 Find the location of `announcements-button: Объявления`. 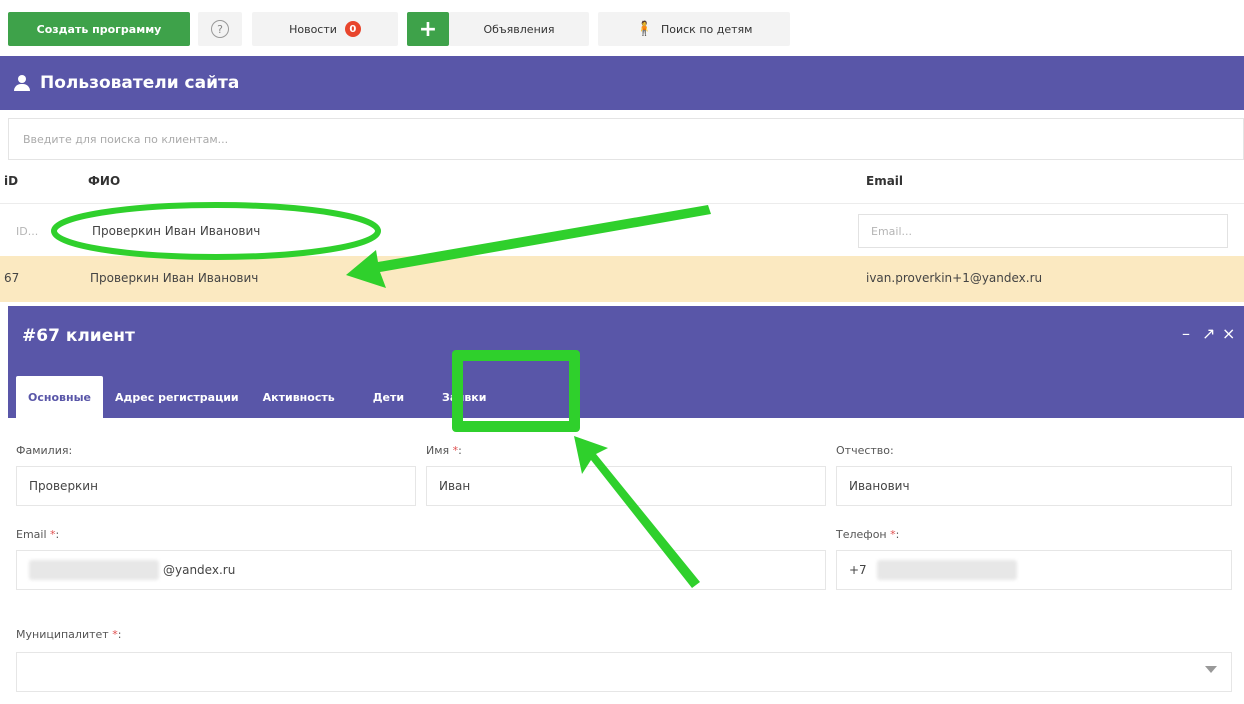

announcements-button: Объявления is located at coordinates (519, 29).